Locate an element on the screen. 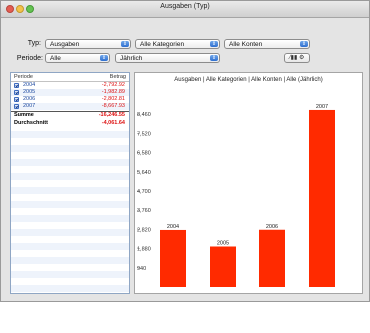 The height and width of the screenshot is (333, 370). sum-row: Summe -16,246.55 is located at coordinates (70, 115).